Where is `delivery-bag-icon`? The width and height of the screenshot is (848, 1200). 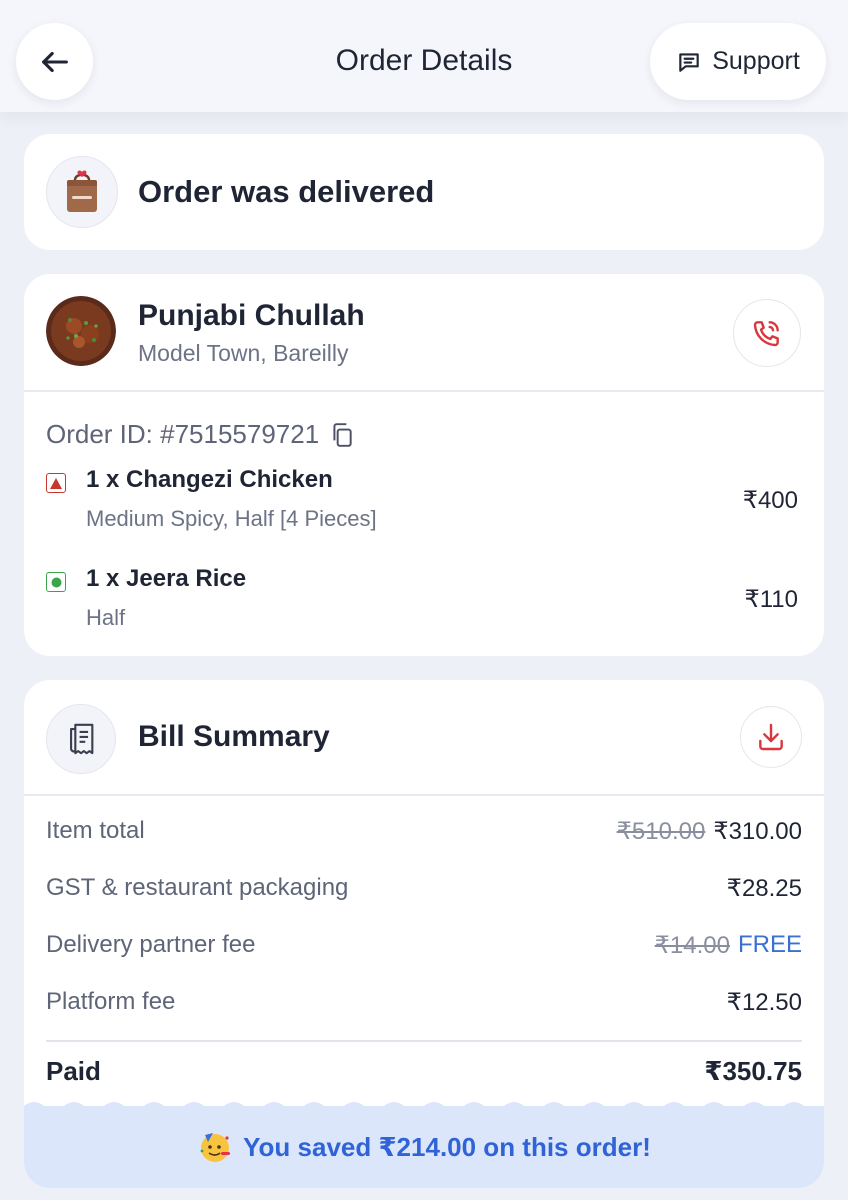 delivery-bag-icon is located at coordinates (82, 191).